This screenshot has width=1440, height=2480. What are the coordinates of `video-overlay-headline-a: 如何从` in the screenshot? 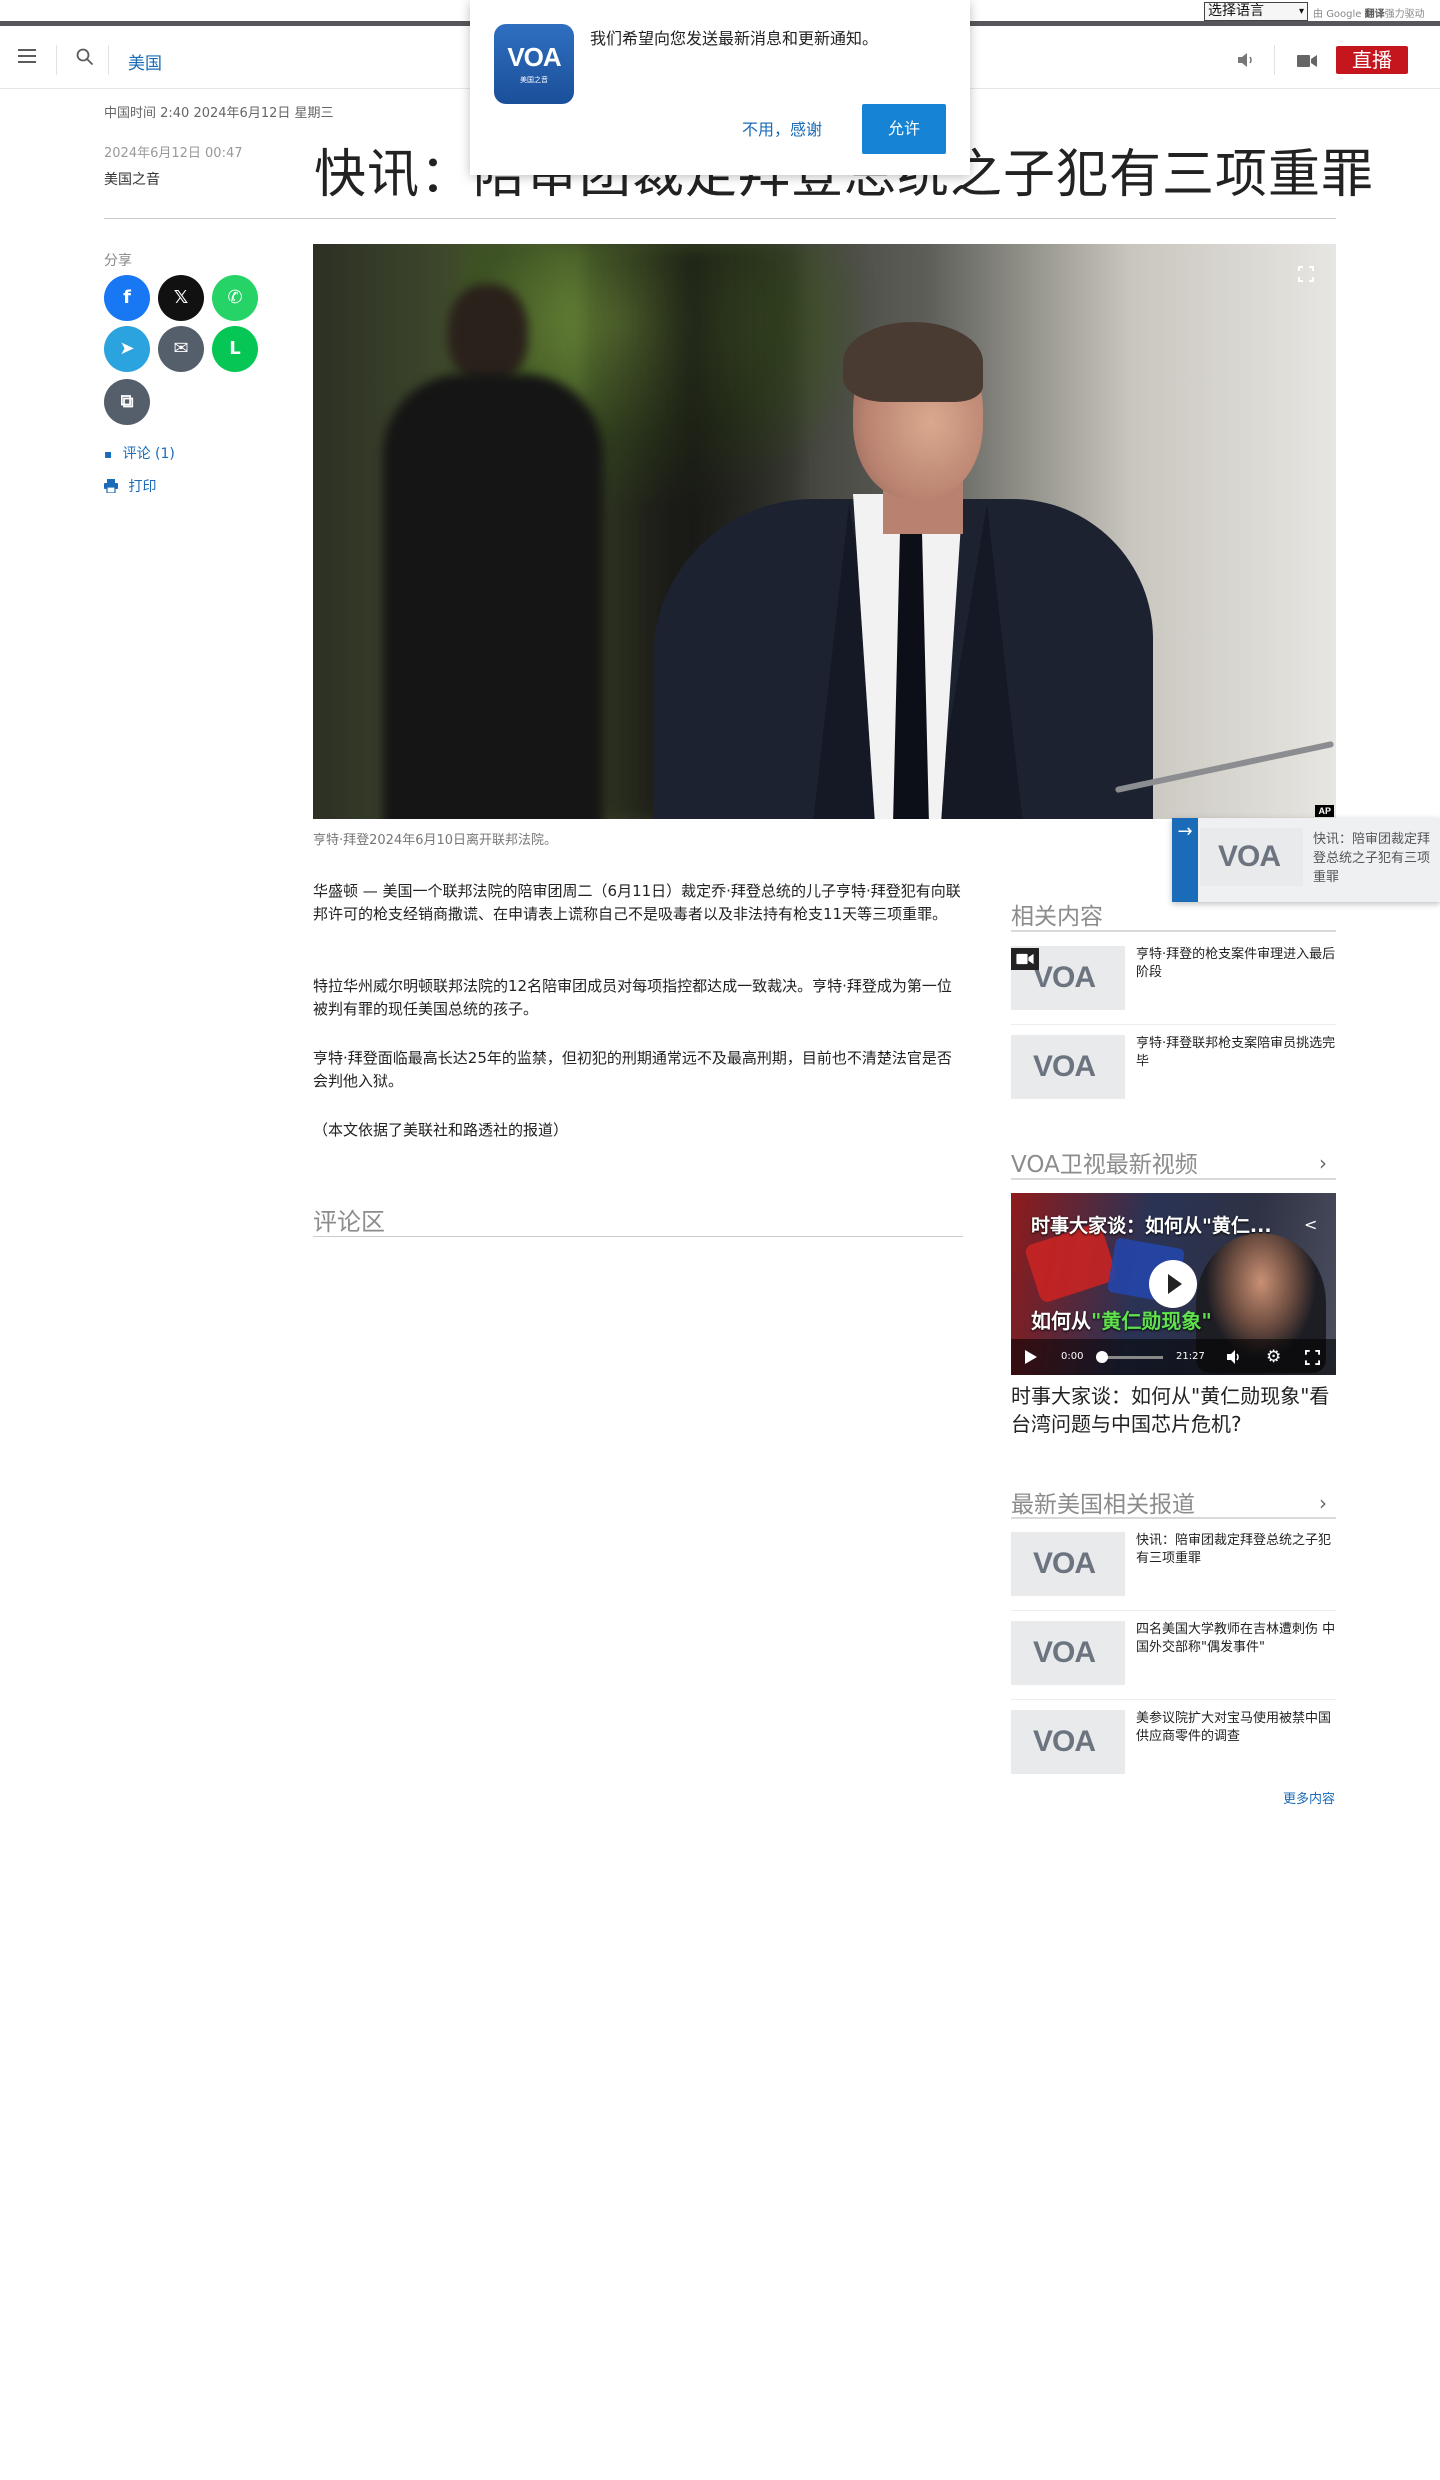 It's located at (1061, 1321).